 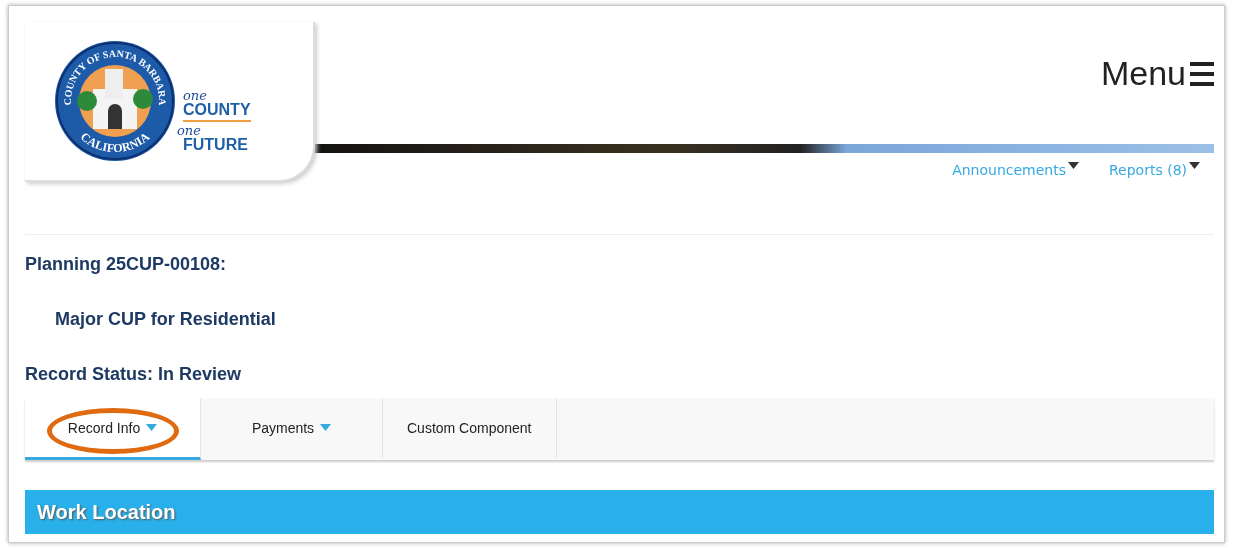 What do you see at coordinates (292, 429) in the screenshot?
I see `tab: Payments` at bounding box center [292, 429].